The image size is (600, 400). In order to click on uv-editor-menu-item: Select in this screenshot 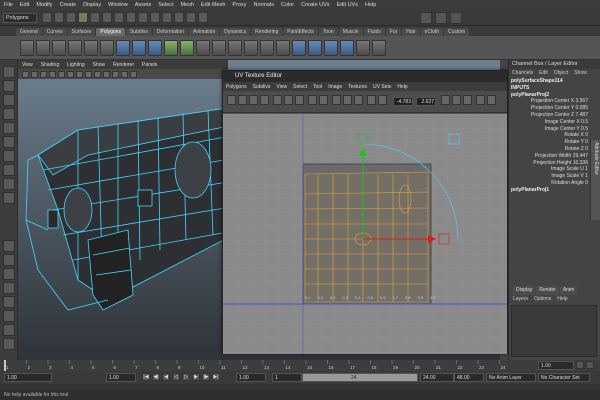, I will do `click(300, 87)`.